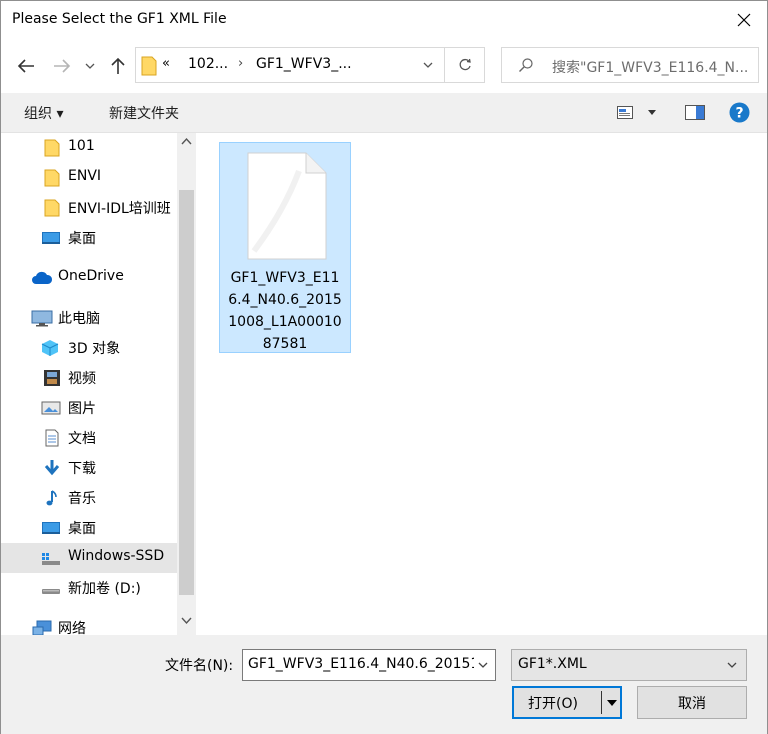 The width and height of the screenshot is (768, 734). I want to click on arrow-right-icon, so click(62, 66).